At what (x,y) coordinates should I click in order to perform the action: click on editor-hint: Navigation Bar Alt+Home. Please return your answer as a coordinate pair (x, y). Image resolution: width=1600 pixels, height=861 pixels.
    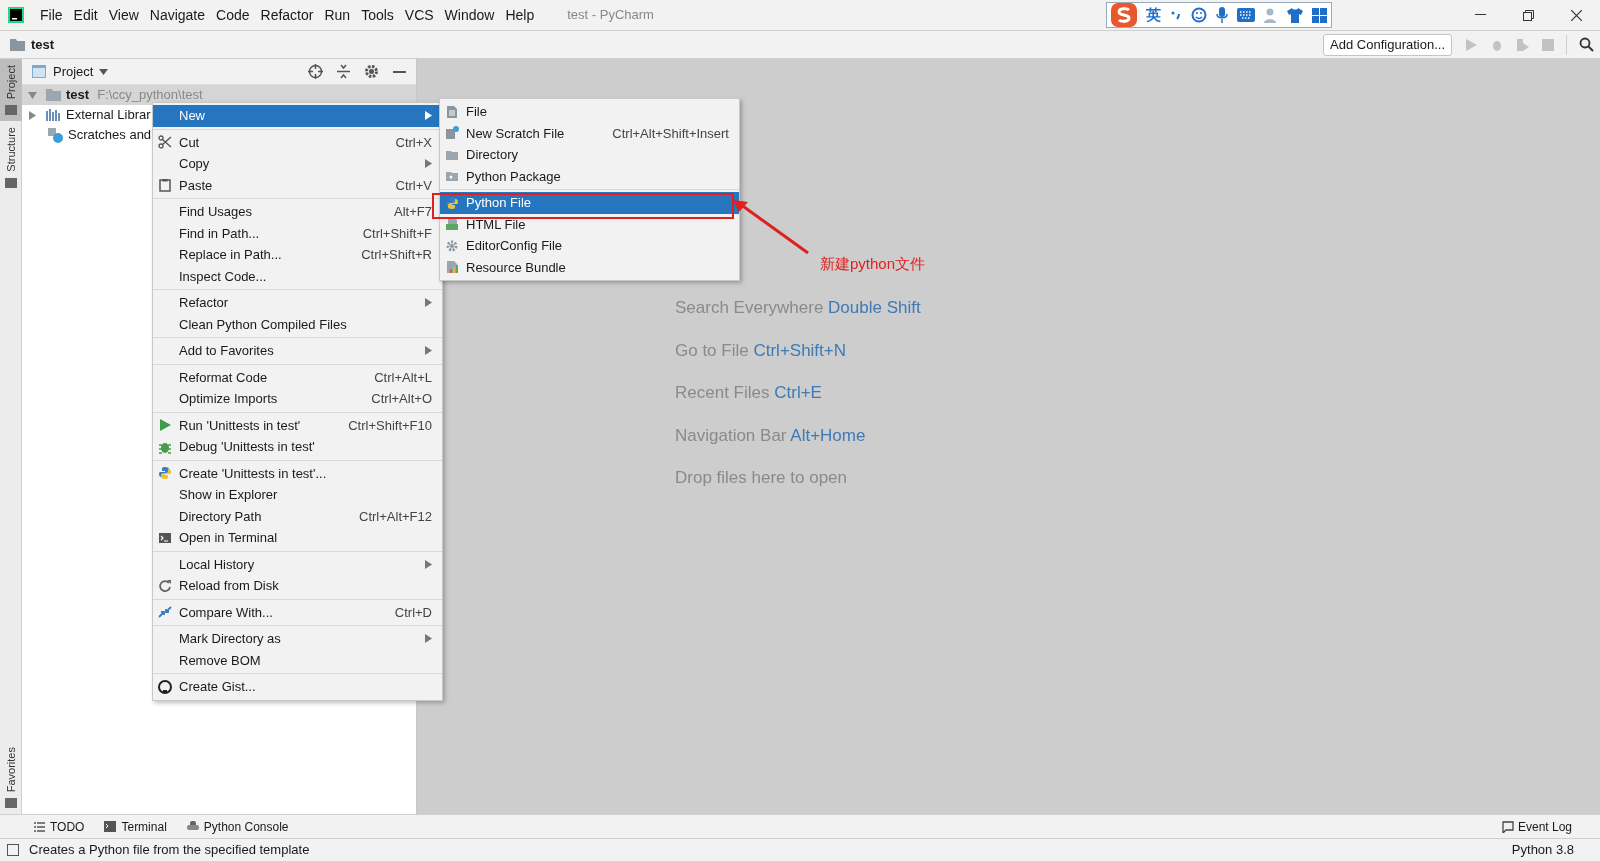
    Looking at the image, I should click on (771, 435).